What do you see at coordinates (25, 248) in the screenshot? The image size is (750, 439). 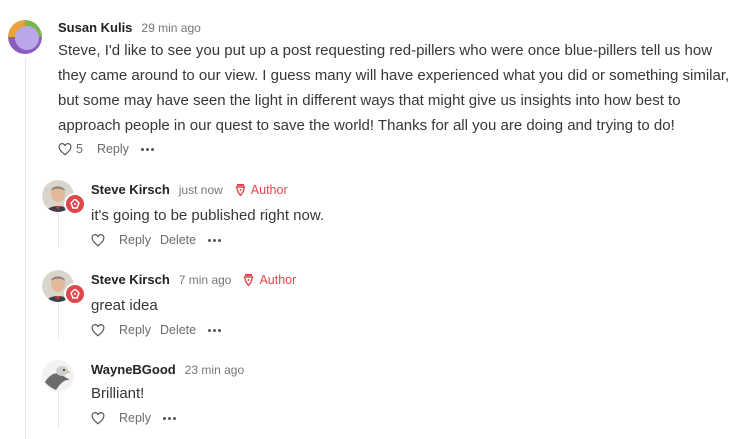 I see `thread-line` at bounding box center [25, 248].